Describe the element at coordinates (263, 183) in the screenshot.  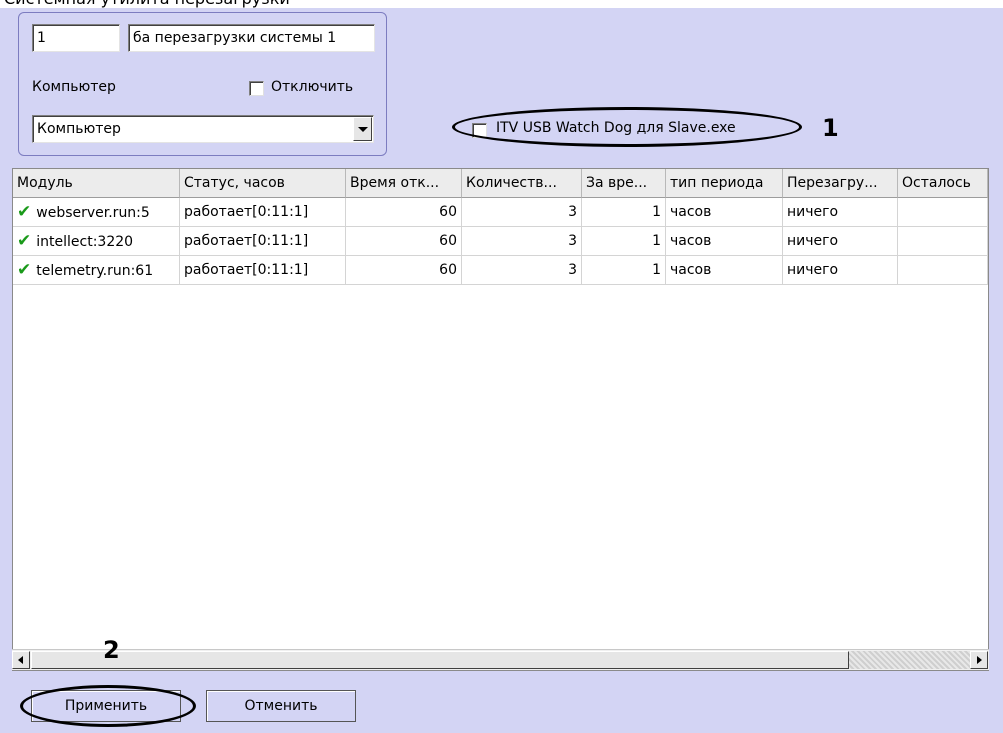
I see `header-status: Статус, часов` at that location.